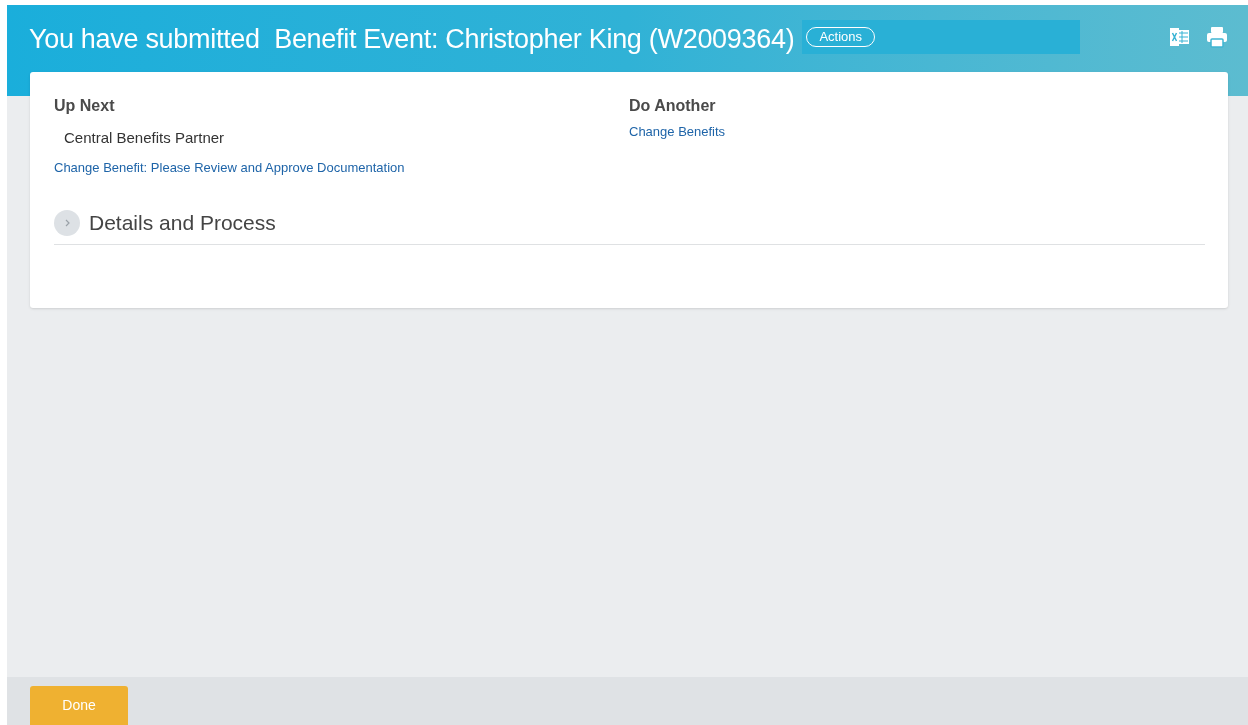 This screenshot has height=725, width=1248. Describe the element at coordinates (182, 223) in the screenshot. I see `section-toggle-label: Details and Process` at that location.